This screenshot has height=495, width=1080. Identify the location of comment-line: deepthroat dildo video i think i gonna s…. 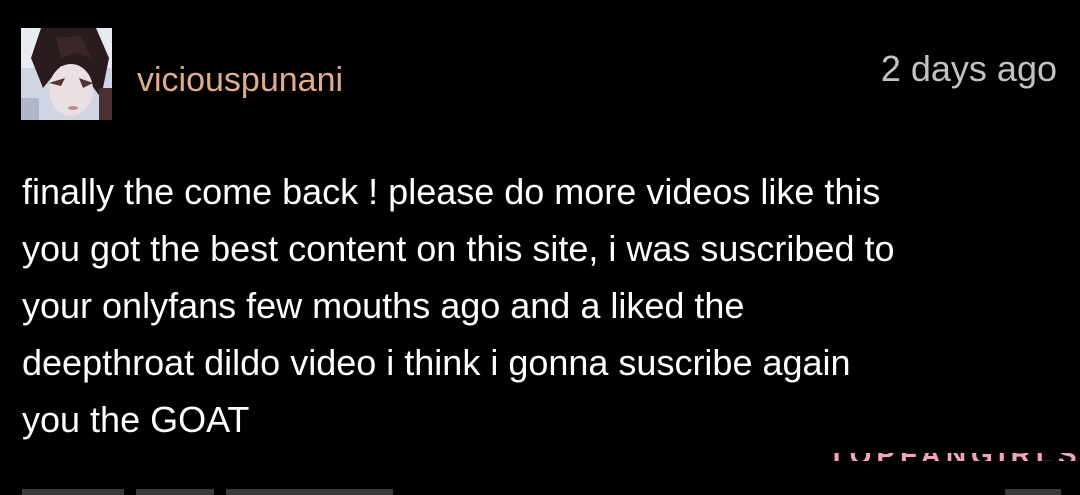
(436, 362).